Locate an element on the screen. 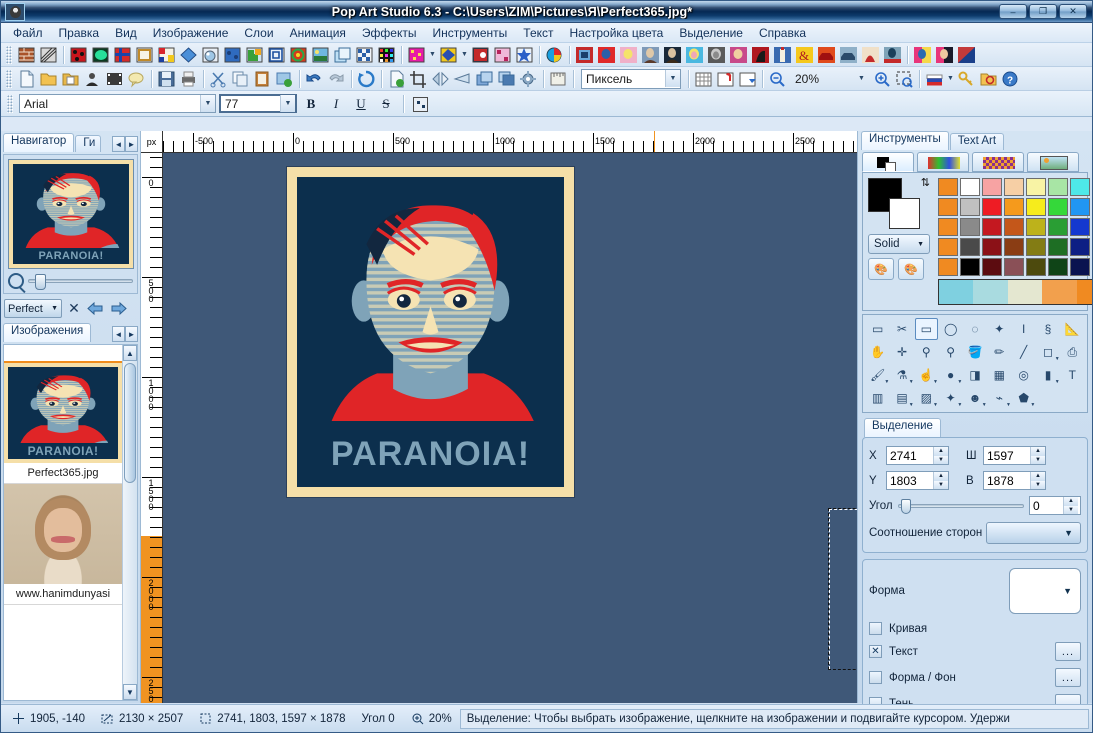 The width and height of the screenshot is (1093, 733). scroll-right-icon: ► is located at coordinates (131, 144).